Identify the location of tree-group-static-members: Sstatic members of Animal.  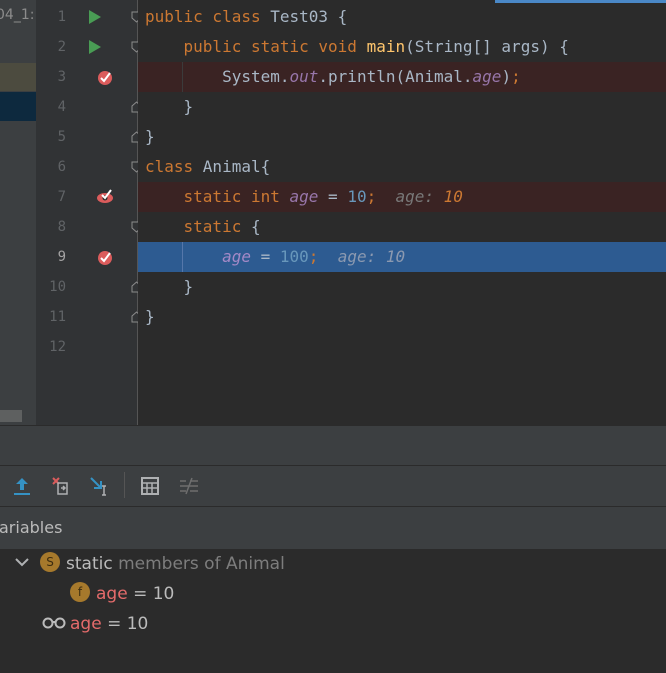
(149, 564).